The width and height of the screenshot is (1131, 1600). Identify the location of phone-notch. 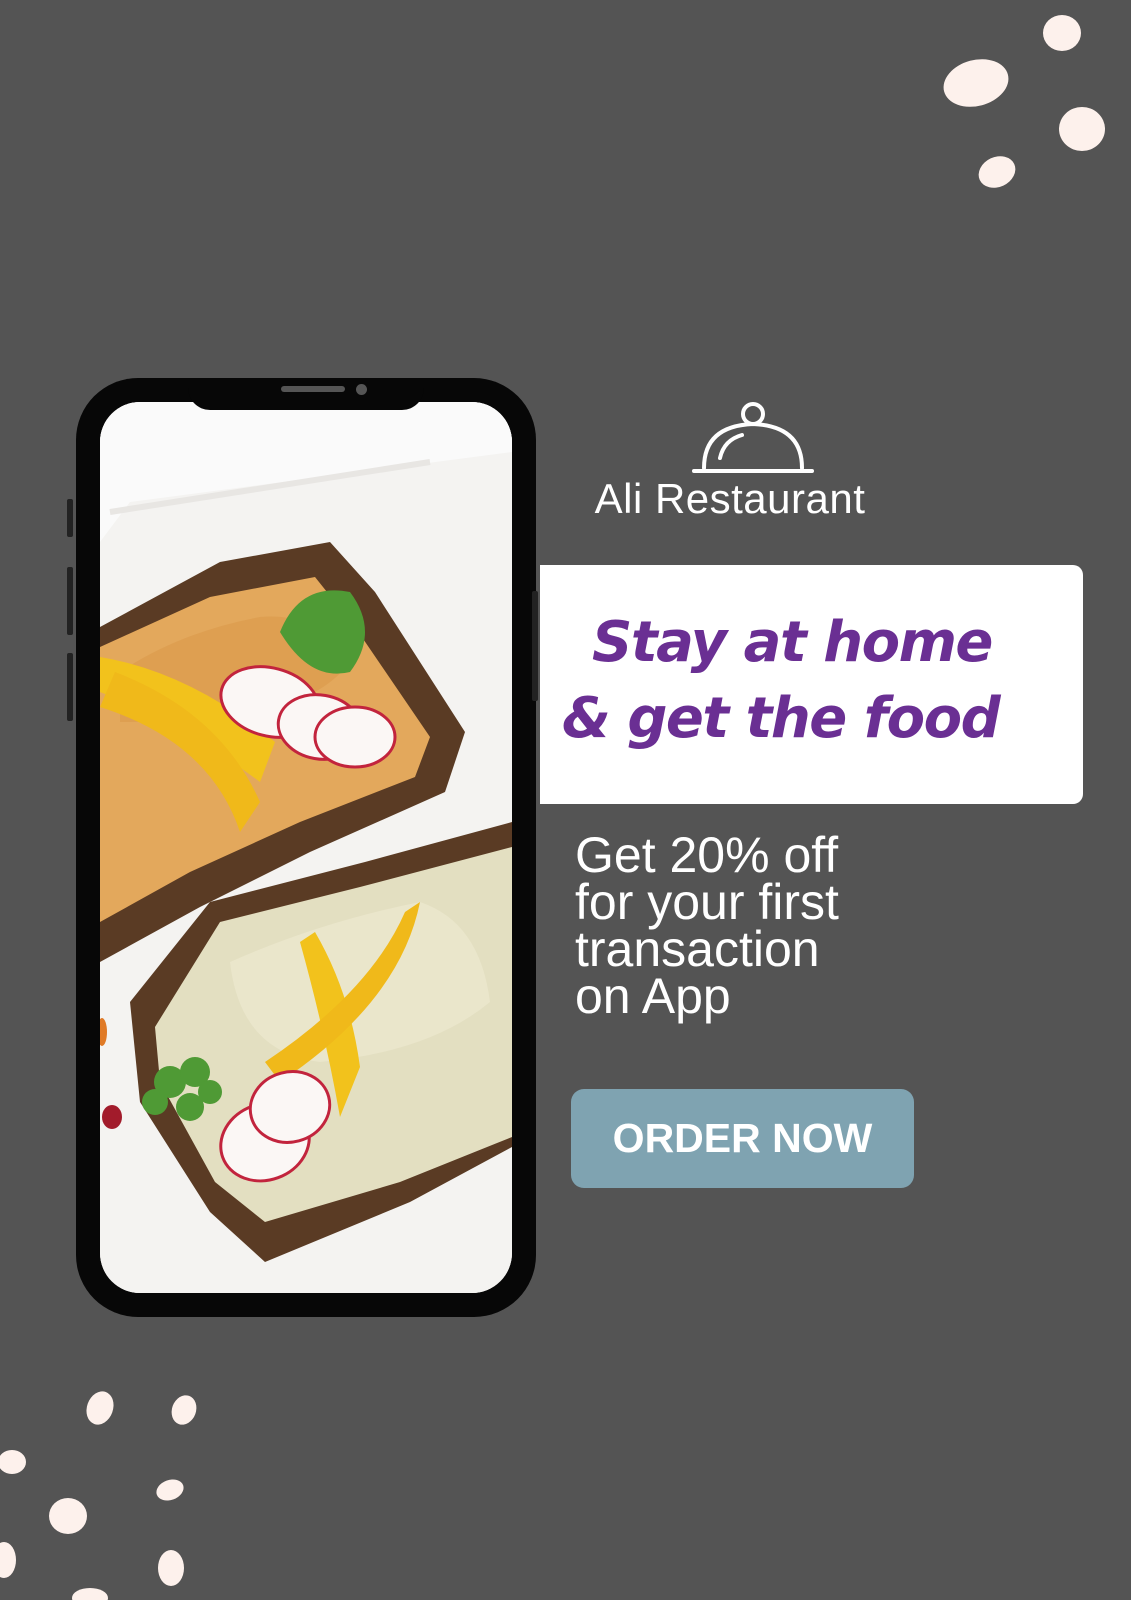
(306, 394).